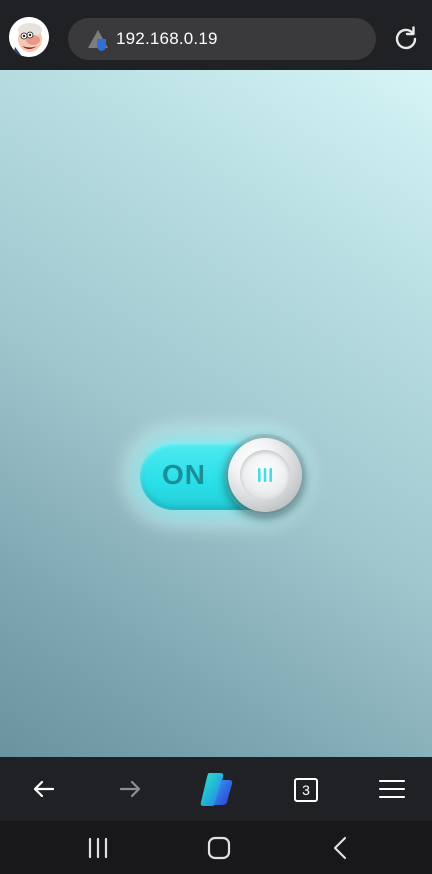 The image size is (432, 874). I want to click on home-icon, so click(219, 848).